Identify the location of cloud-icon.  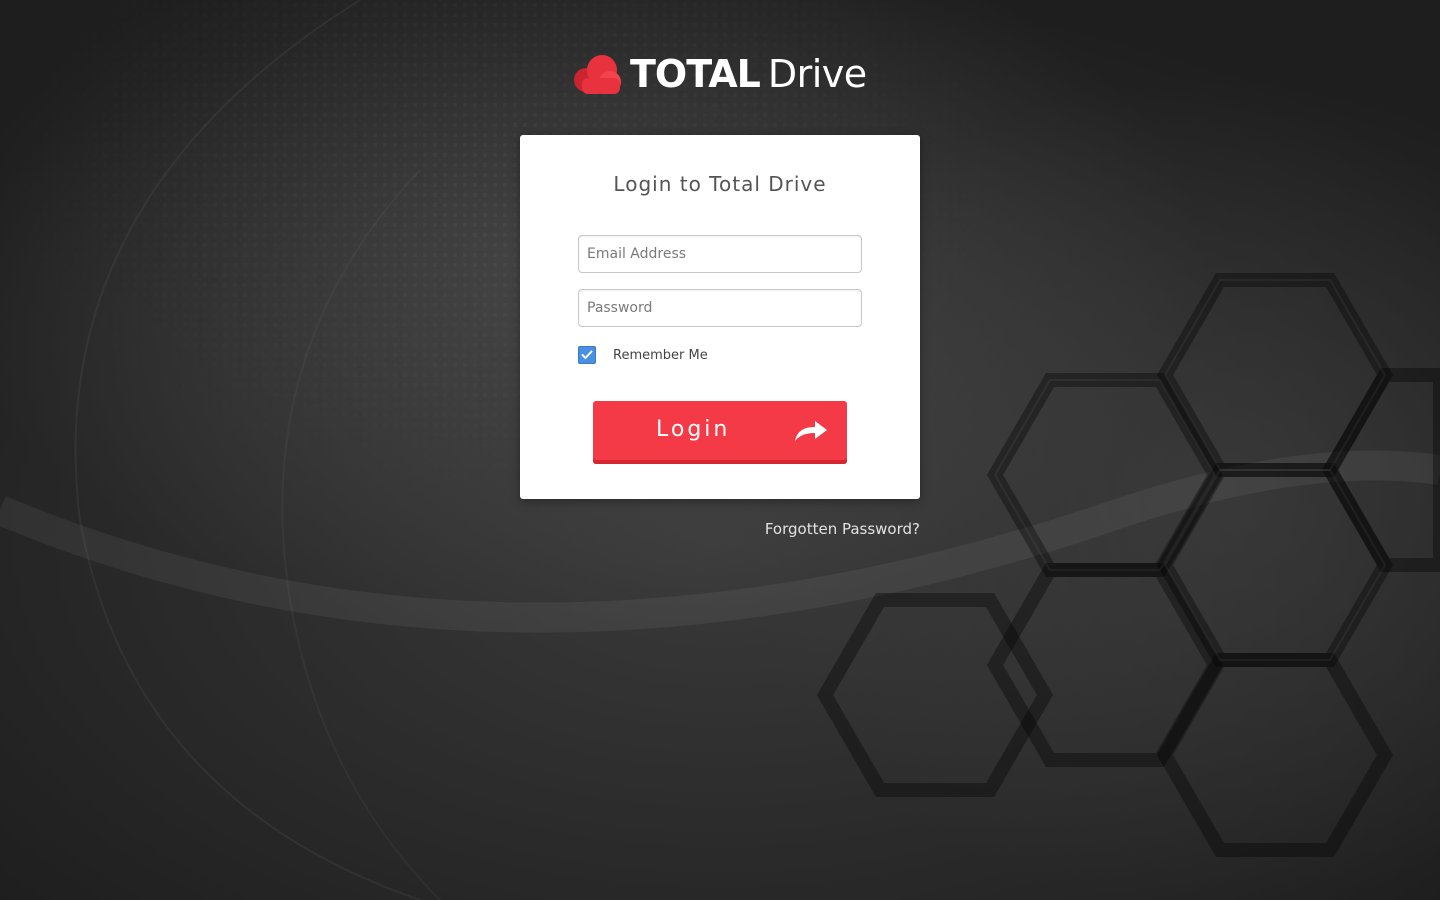
(597, 74).